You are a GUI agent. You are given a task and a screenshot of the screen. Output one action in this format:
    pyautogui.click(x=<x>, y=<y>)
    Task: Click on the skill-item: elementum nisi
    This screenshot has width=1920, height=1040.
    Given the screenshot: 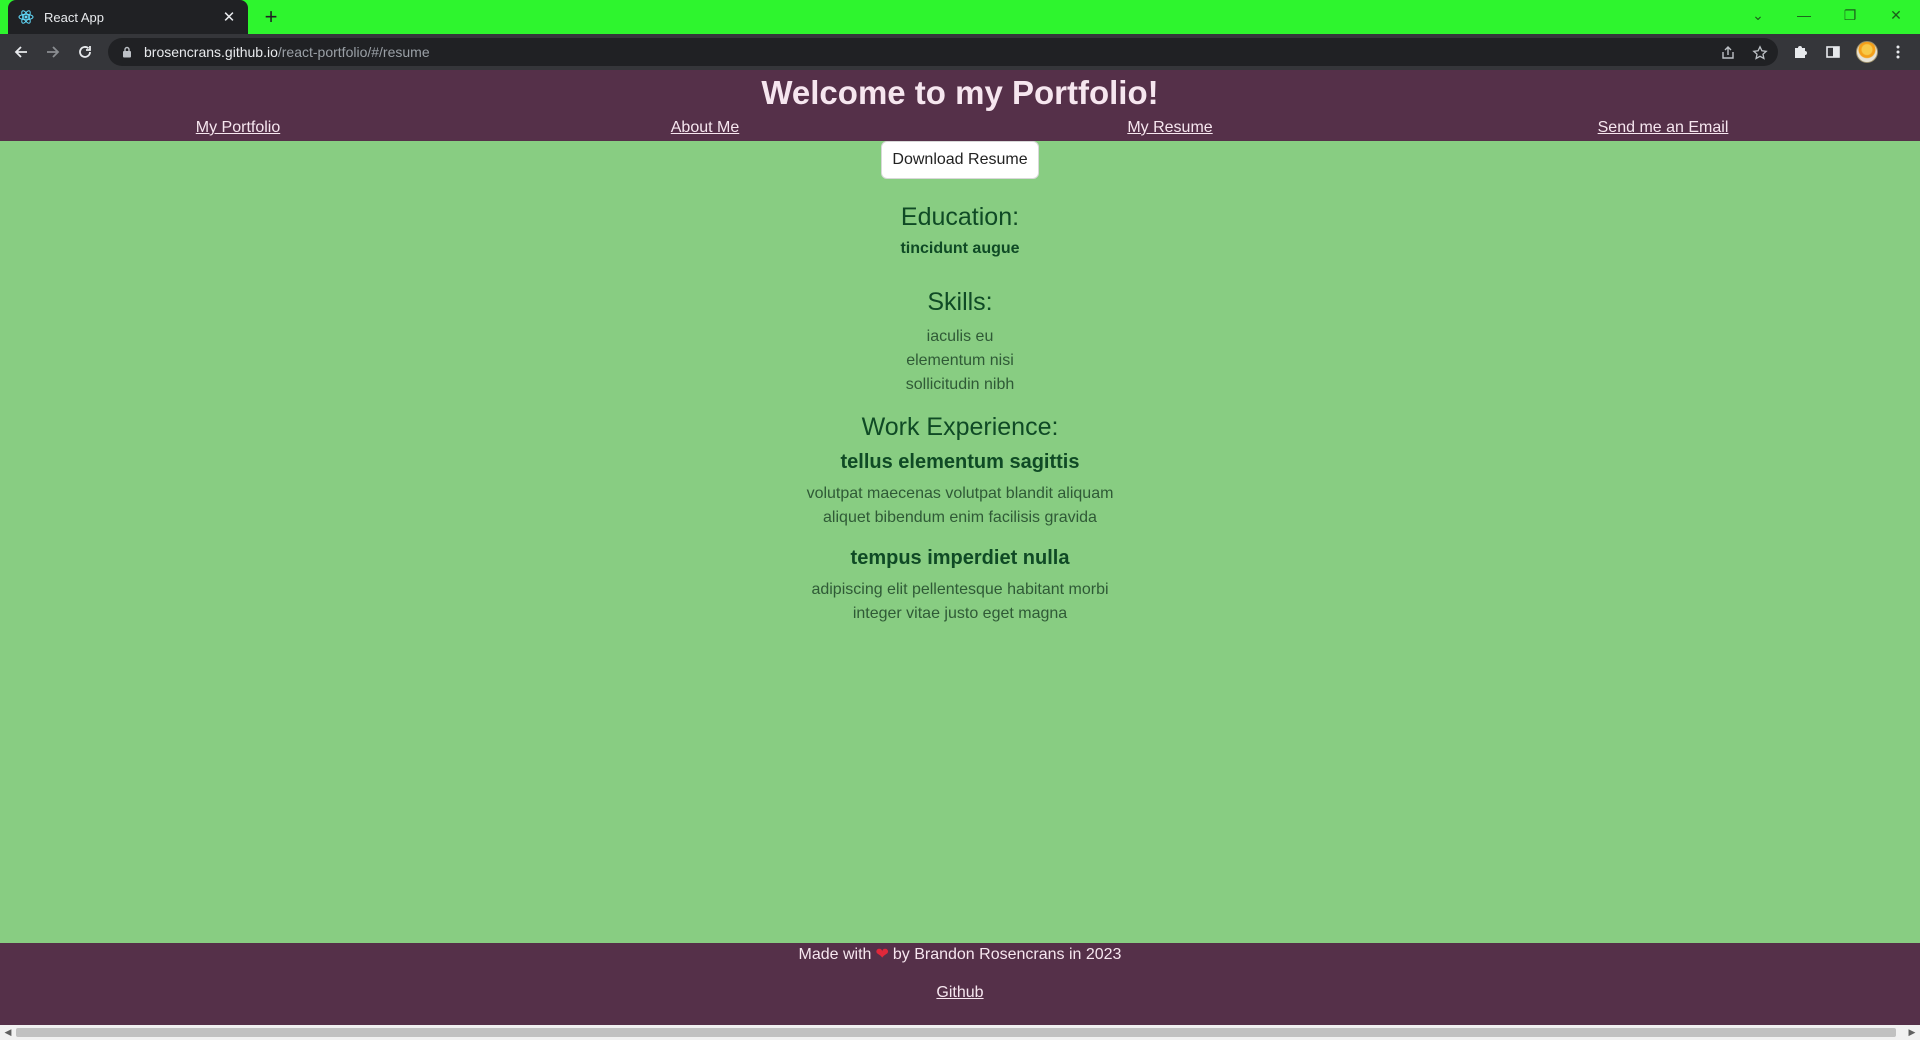 What is the action you would take?
    pyautogui.click(x=960, y=360)
    